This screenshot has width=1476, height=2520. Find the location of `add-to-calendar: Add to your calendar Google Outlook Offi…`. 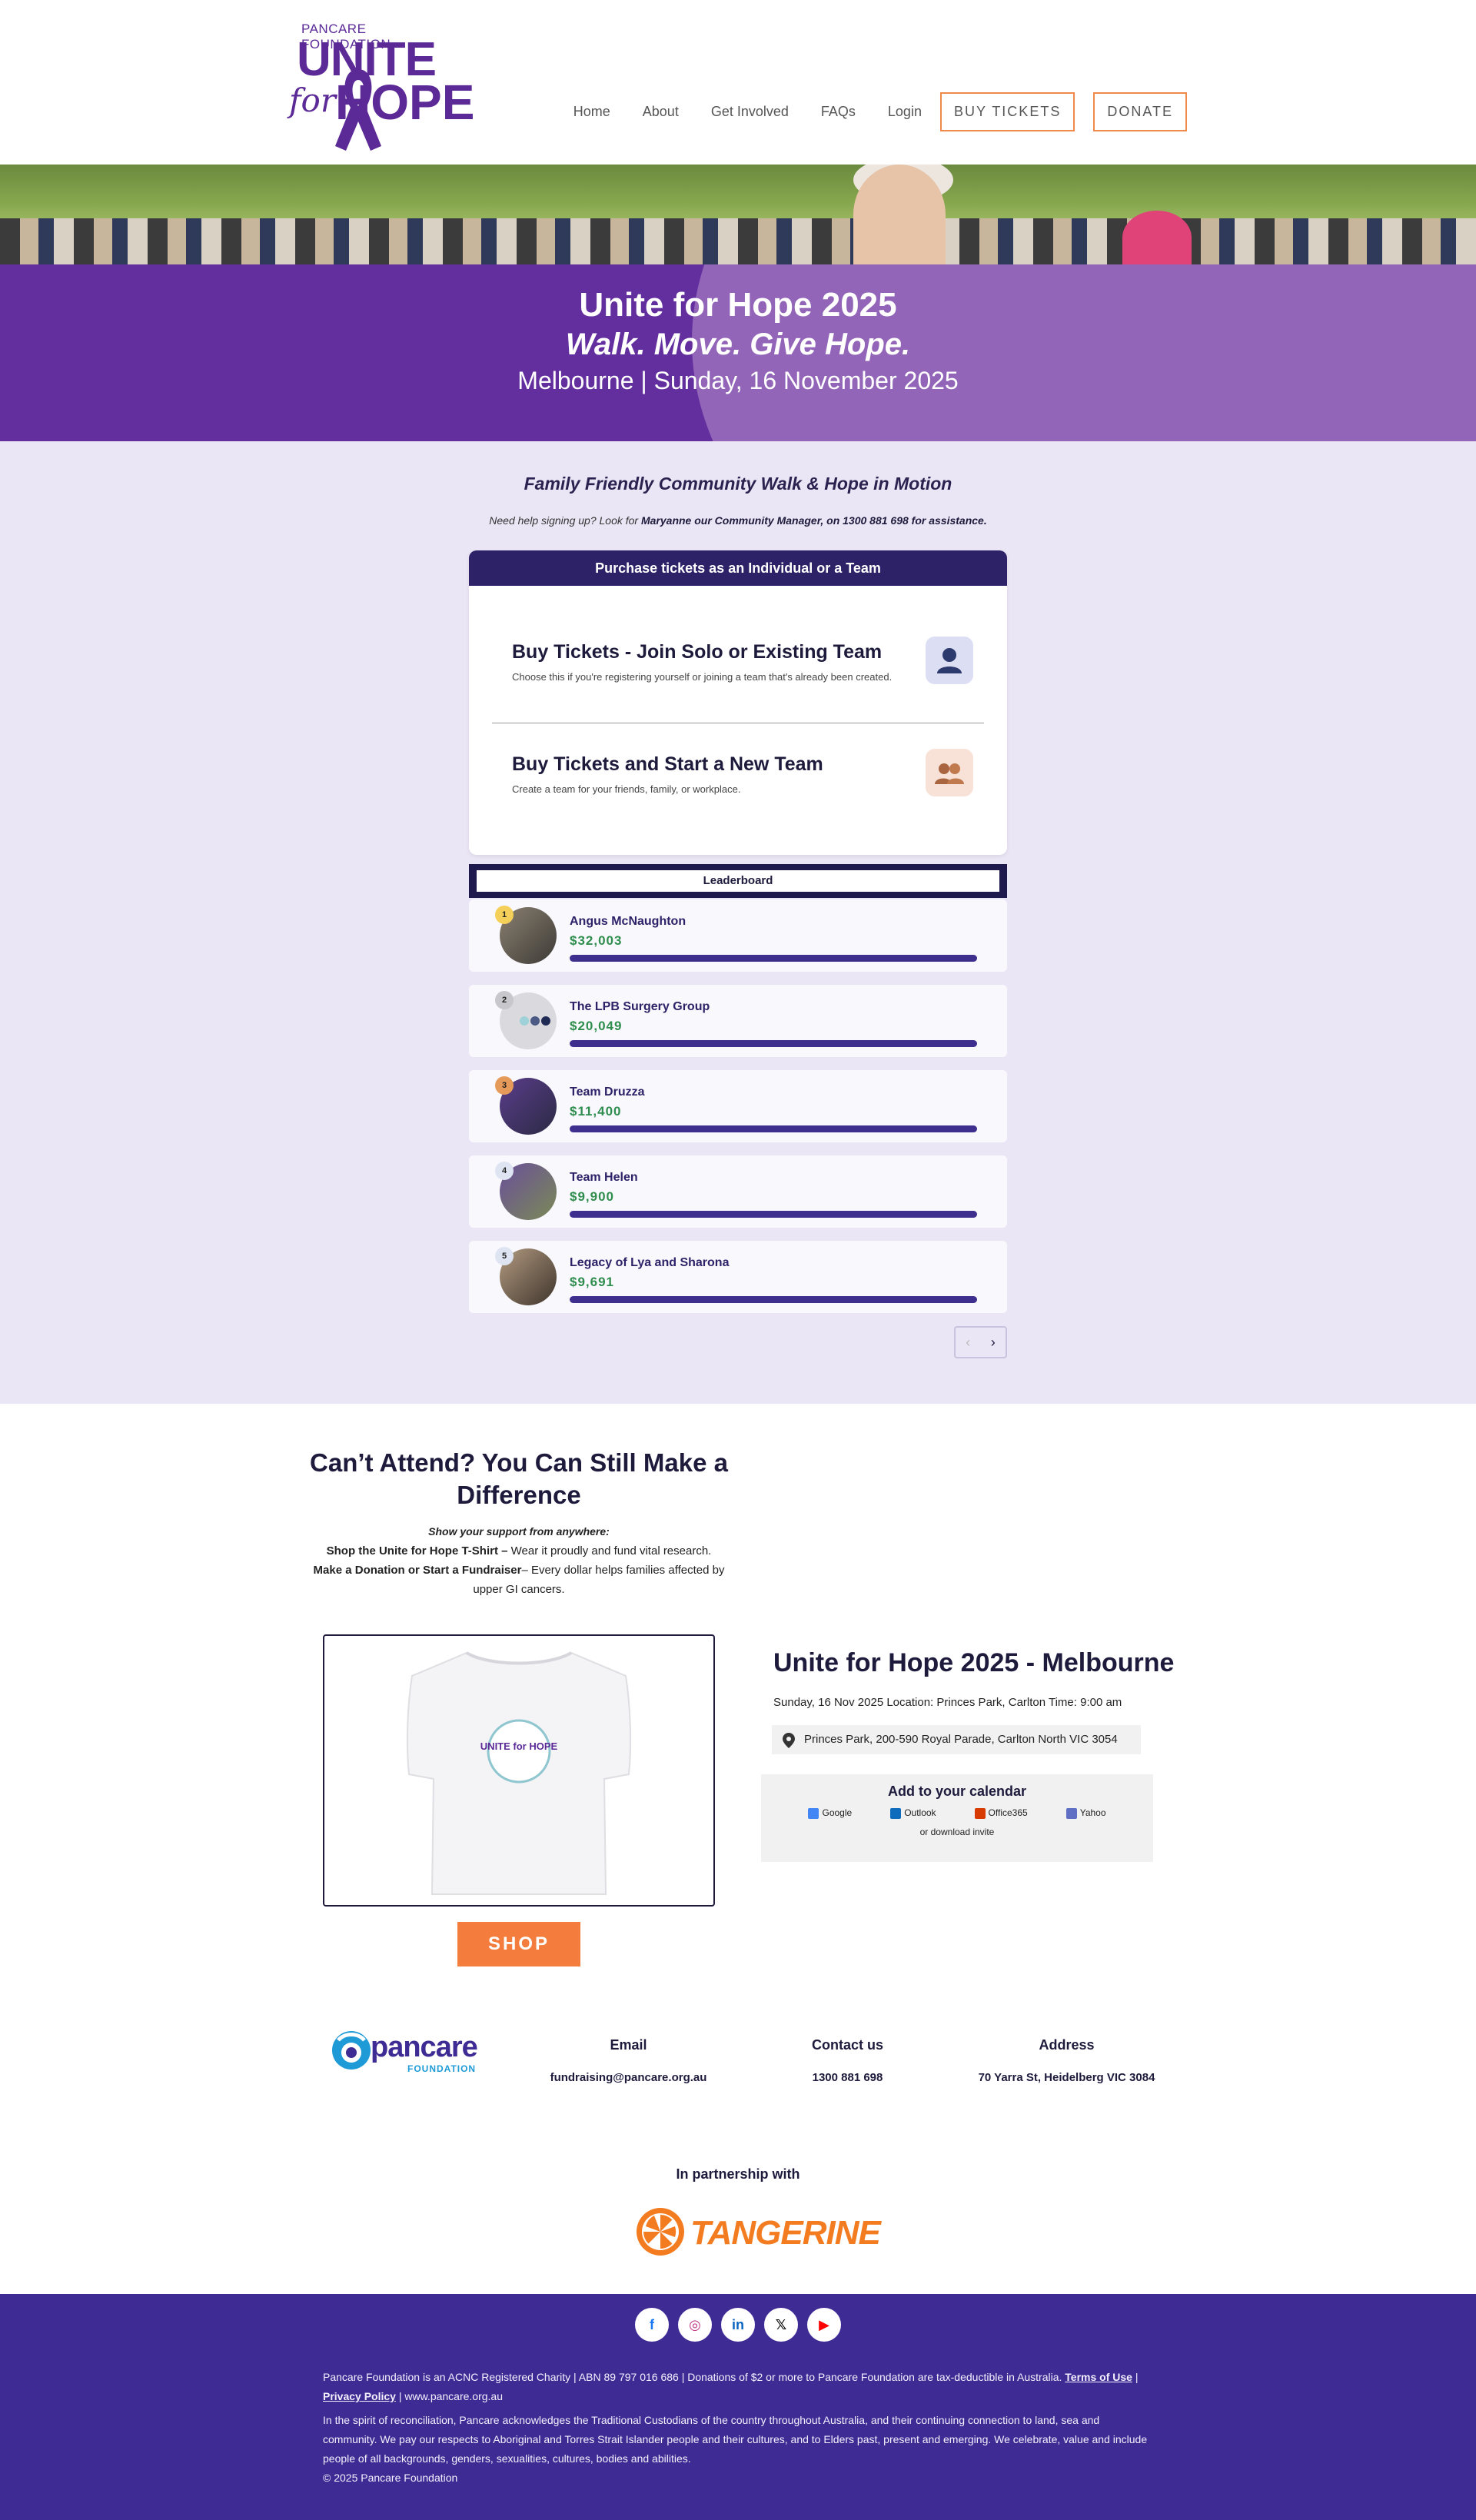

add-to-calendar: Add to your calendar Google Outlook Offi… is located at coordinates (957, 1818).